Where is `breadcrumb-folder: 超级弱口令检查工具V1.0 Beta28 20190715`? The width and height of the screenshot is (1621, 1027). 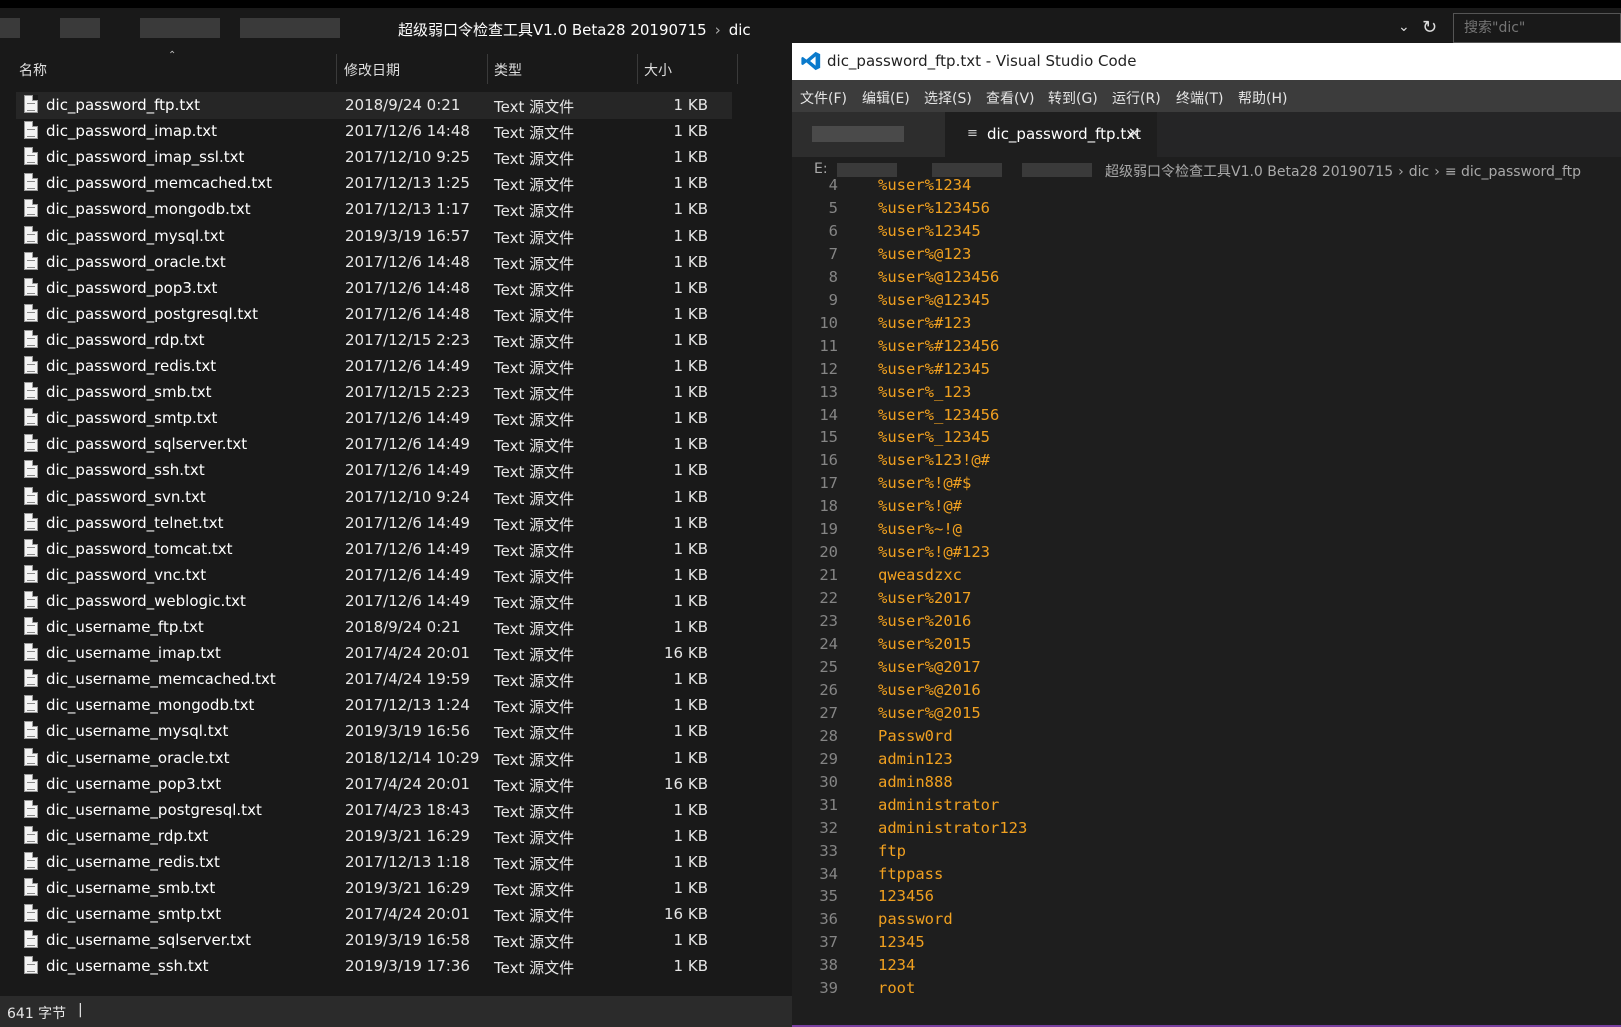 breadcrumb-folder: 超级弱口令检查工具V1.0 Beta28 20190715 is located at coordinates (552, 30).